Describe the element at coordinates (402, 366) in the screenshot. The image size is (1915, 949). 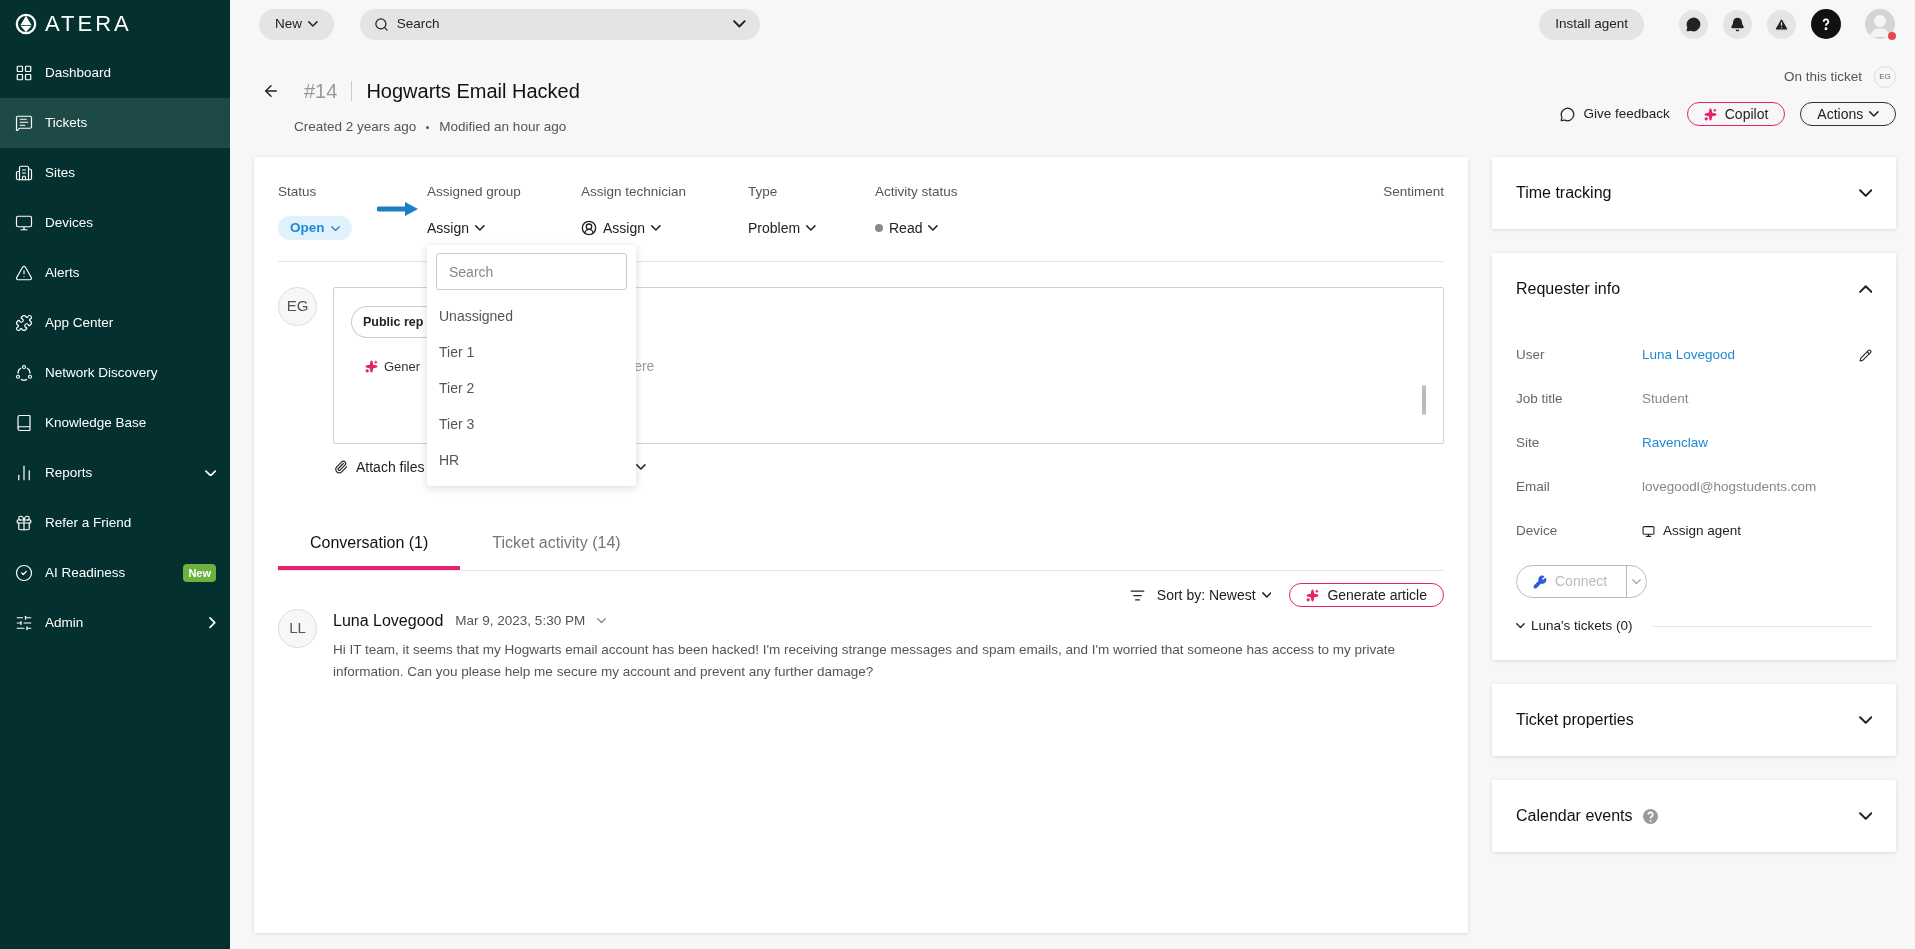
I see `generate-link: Gener` at that location.